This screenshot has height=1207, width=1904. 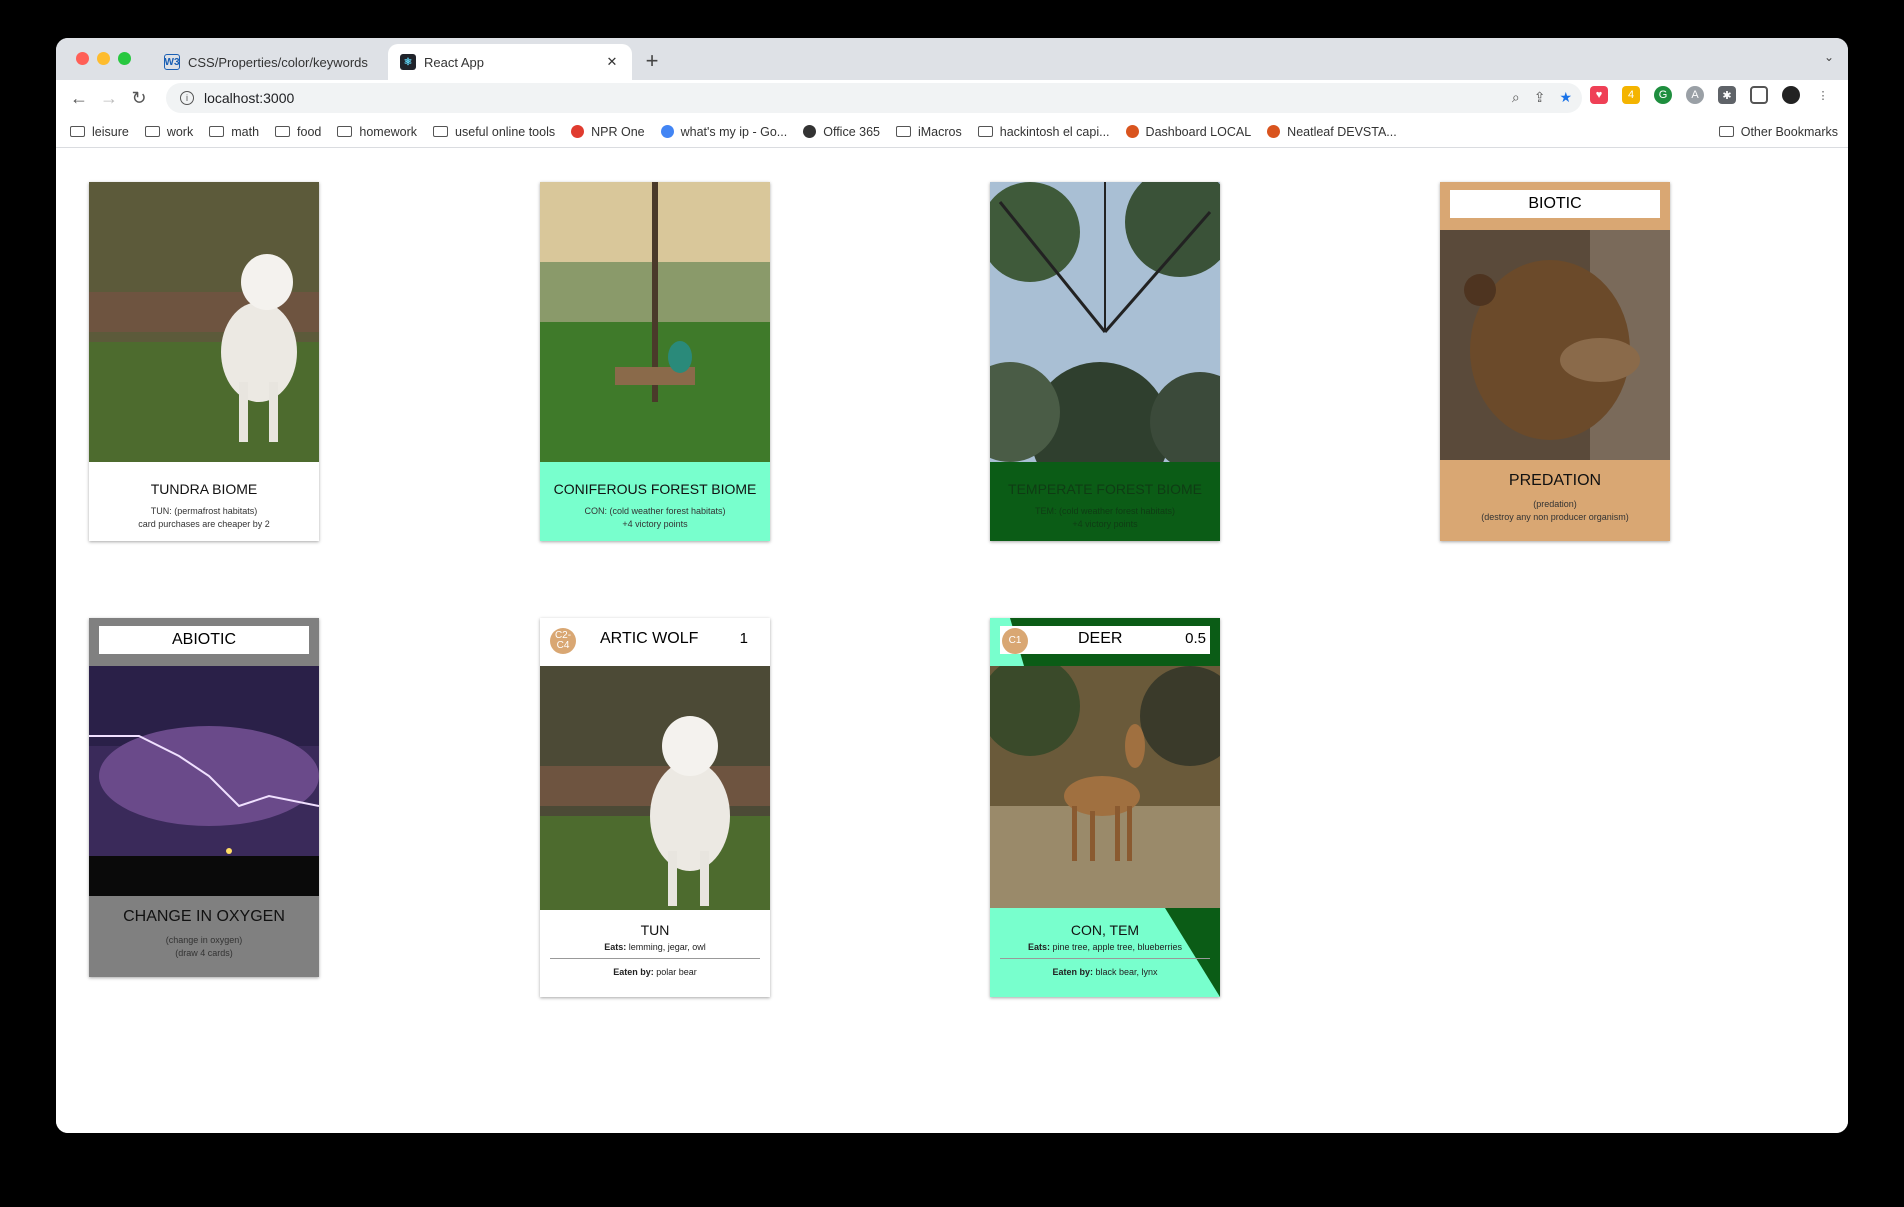 What do you see at coordinates (204, 524) in the screenshot?
I see `card-line-2: card purchases are cheaper by 2` at bounding box center [204, 524].